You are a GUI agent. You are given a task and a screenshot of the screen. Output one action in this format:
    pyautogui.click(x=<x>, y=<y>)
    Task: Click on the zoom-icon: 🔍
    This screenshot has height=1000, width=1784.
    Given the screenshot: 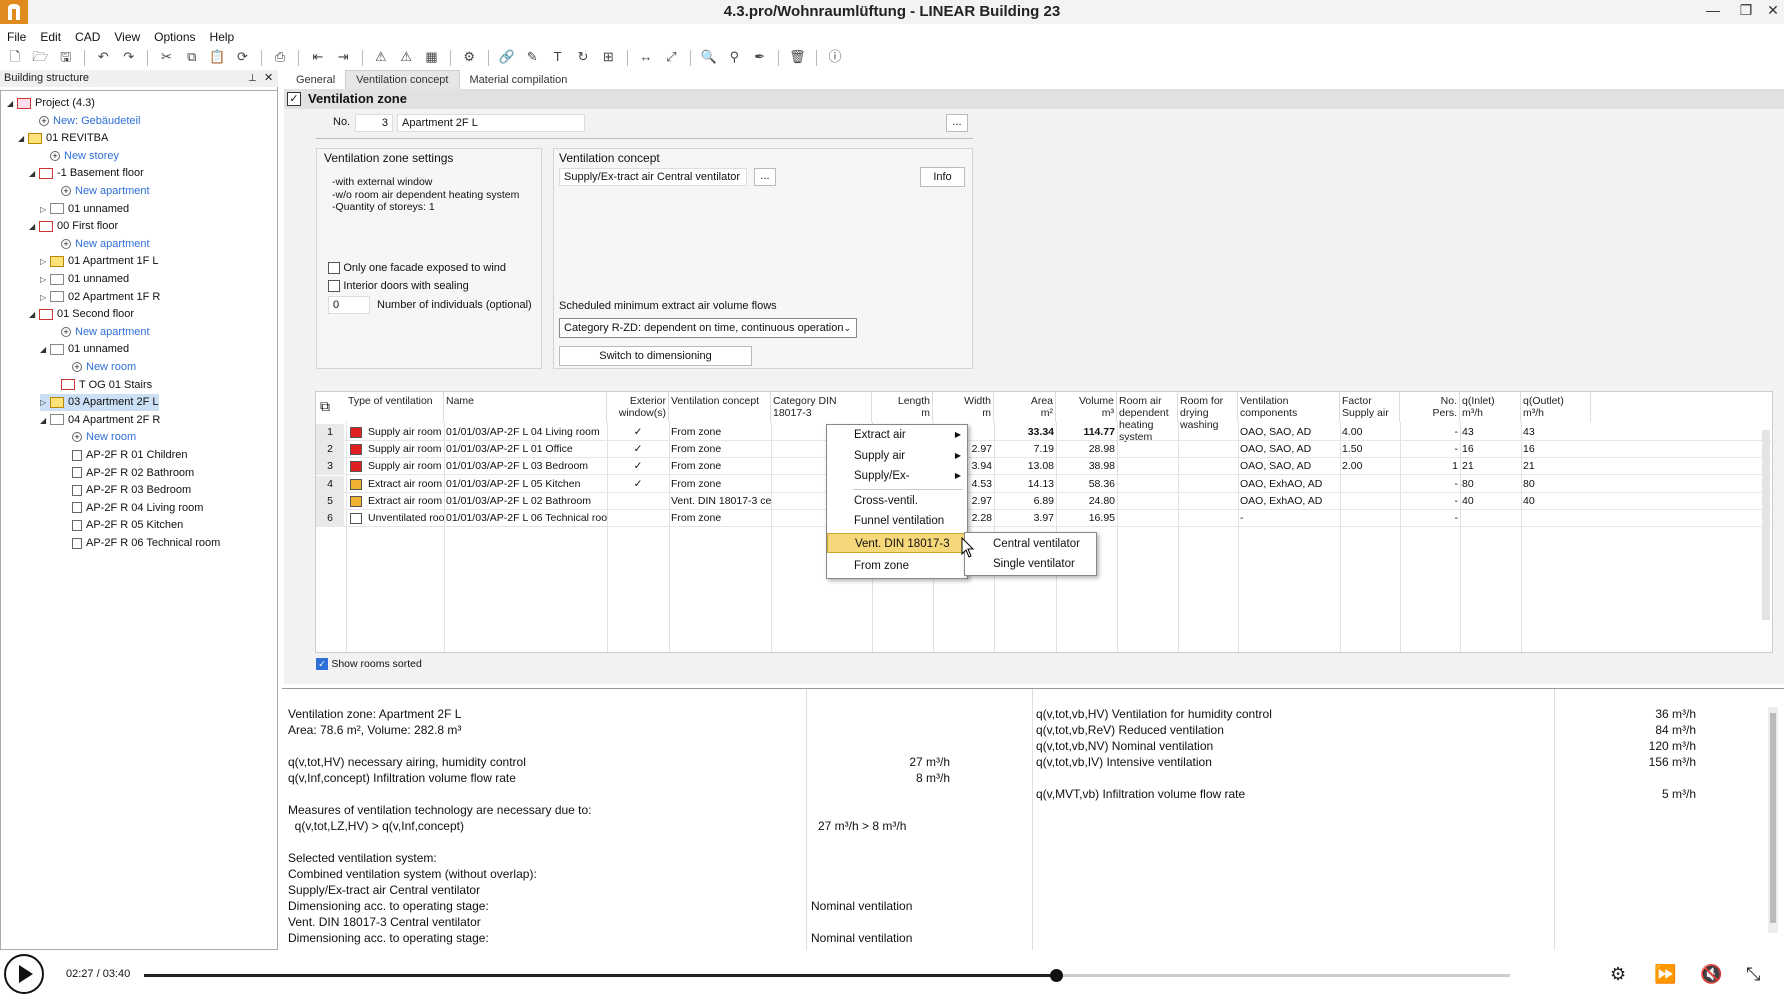 What is the action you would take?
    pyautogui.click(x=709, y=57)
    